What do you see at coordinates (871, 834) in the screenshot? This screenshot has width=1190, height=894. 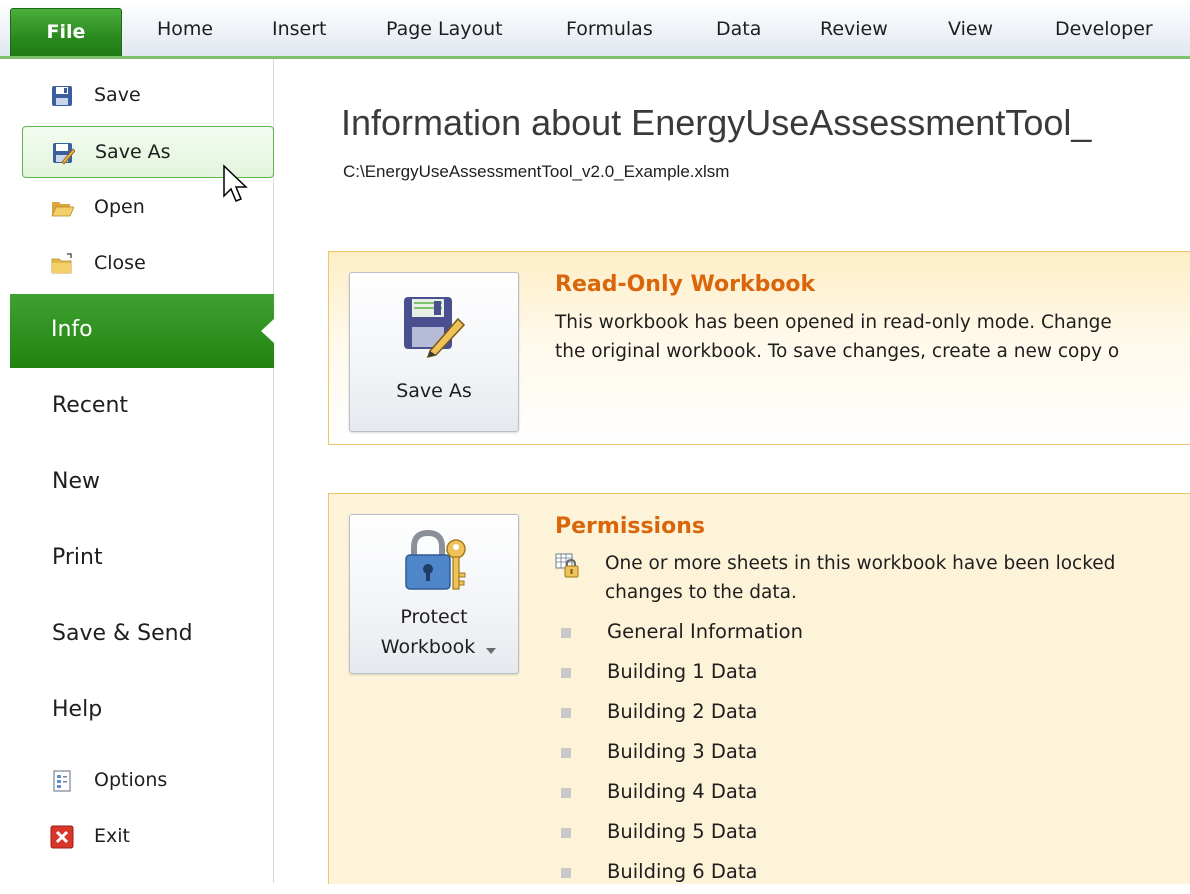 I see `locked-sheet-item: Building 5 Data` at bounding box center [871, 834].